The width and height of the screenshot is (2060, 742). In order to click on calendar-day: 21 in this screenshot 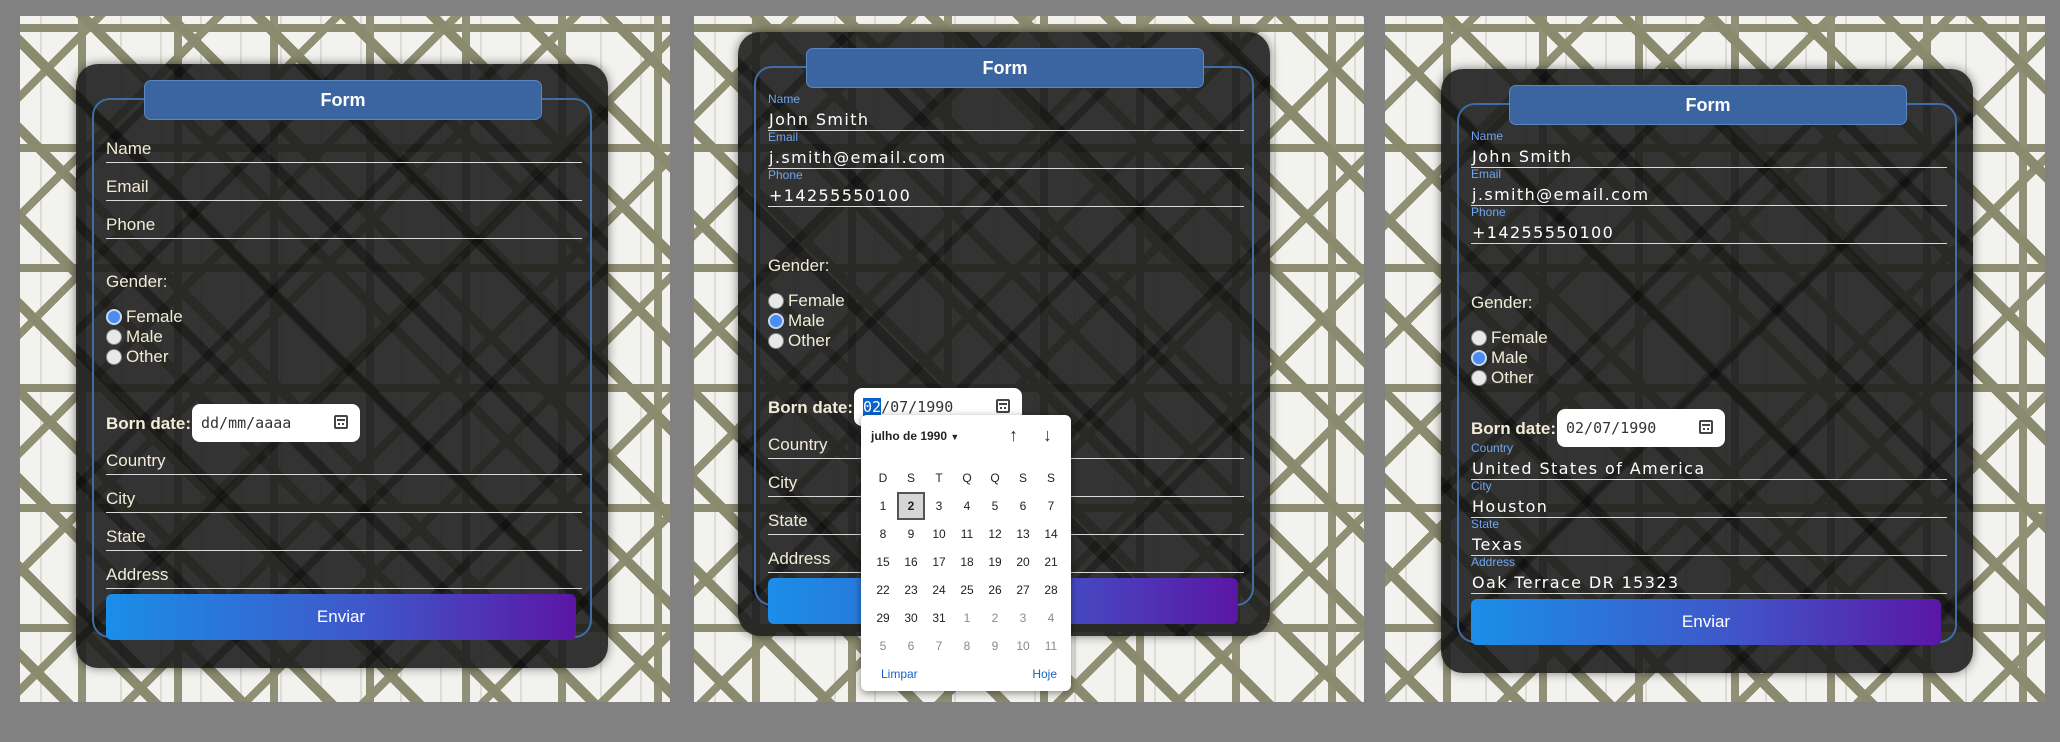, I will do `click(1051, 562)`.